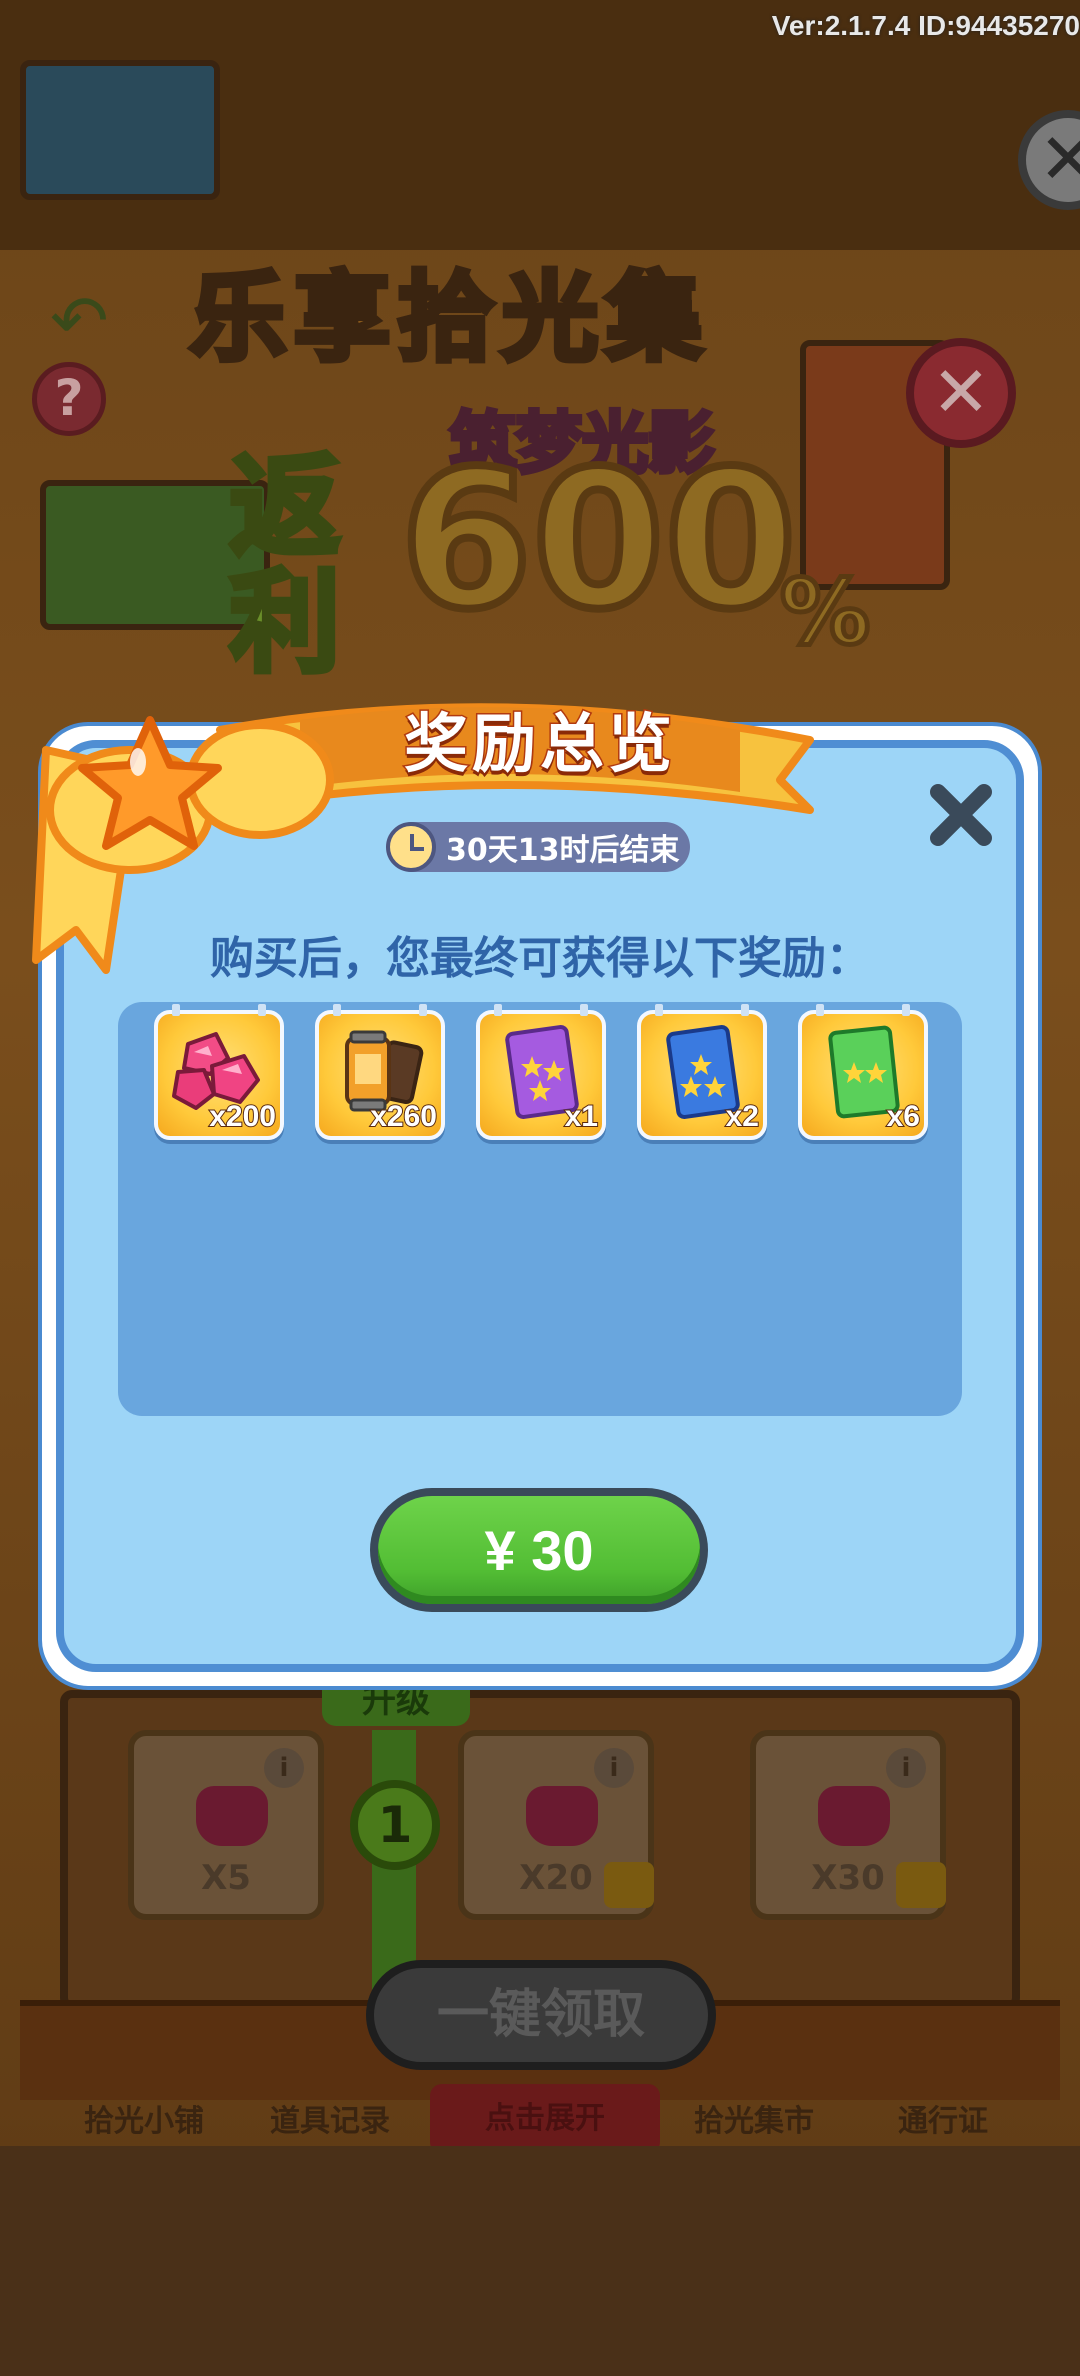 This screenshot has height=2376, width=1080. Describe the element at coordinates (540, 958) in the screenshot. I see `reward-subtitle: 购买后，您最终可获得以下奖励：` at that location.